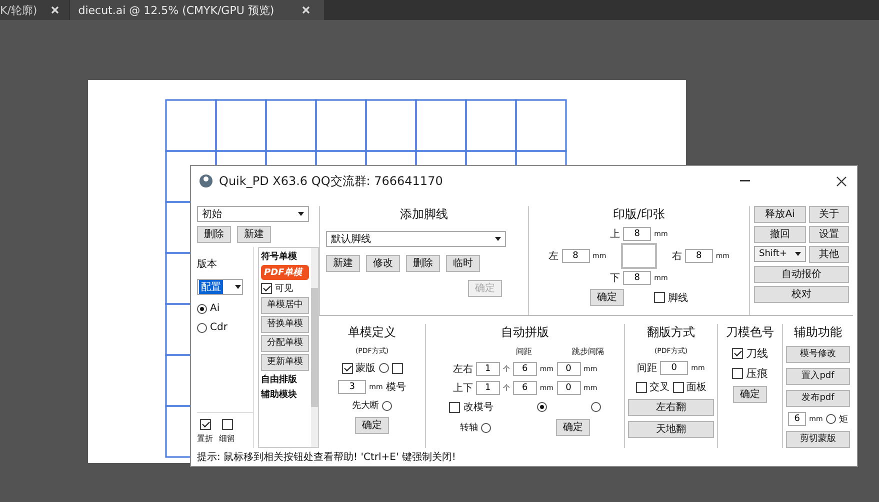  What do you see at coordinates (383, 263) in the screenshot?
I see `footline-button: 修改` at bounding box center [383, 263].